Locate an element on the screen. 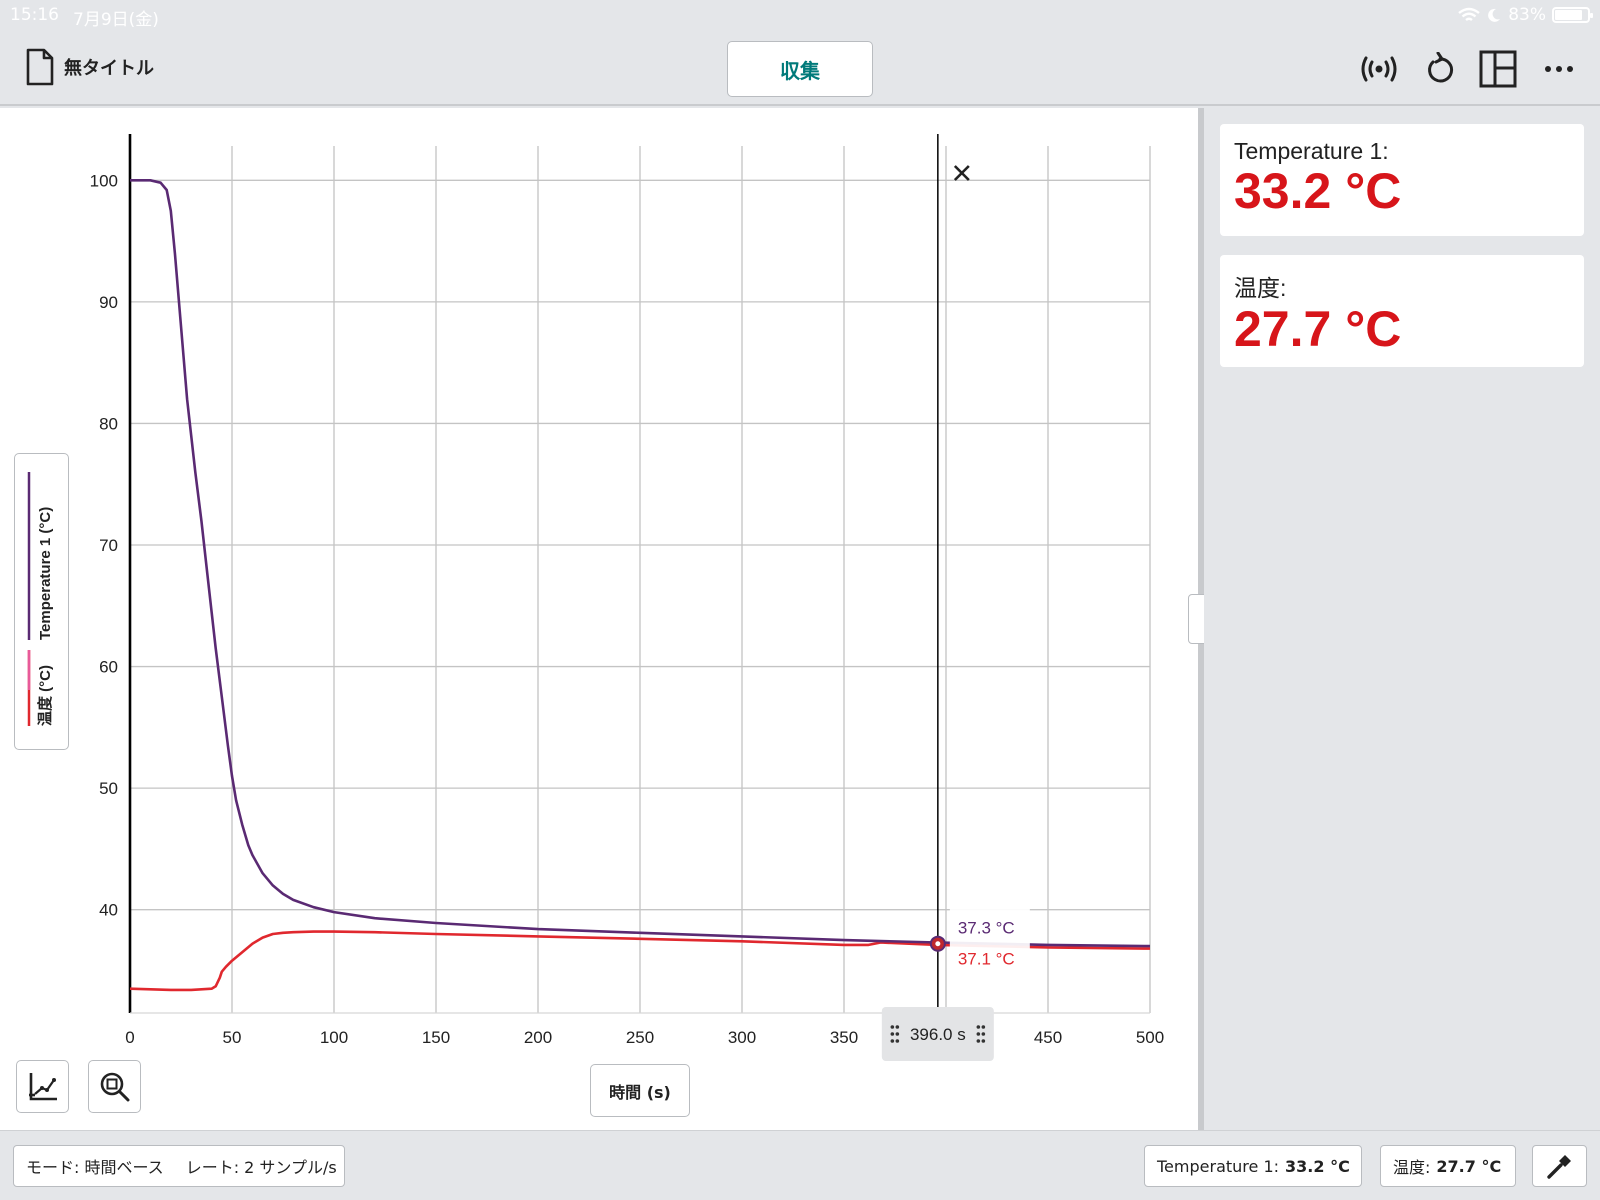 The height and width of the screenshot is (1200, 1600). collection-mode-button: モード: 時間ベース レート: 2 サンプル/s is located at coordinates (179, 1166).